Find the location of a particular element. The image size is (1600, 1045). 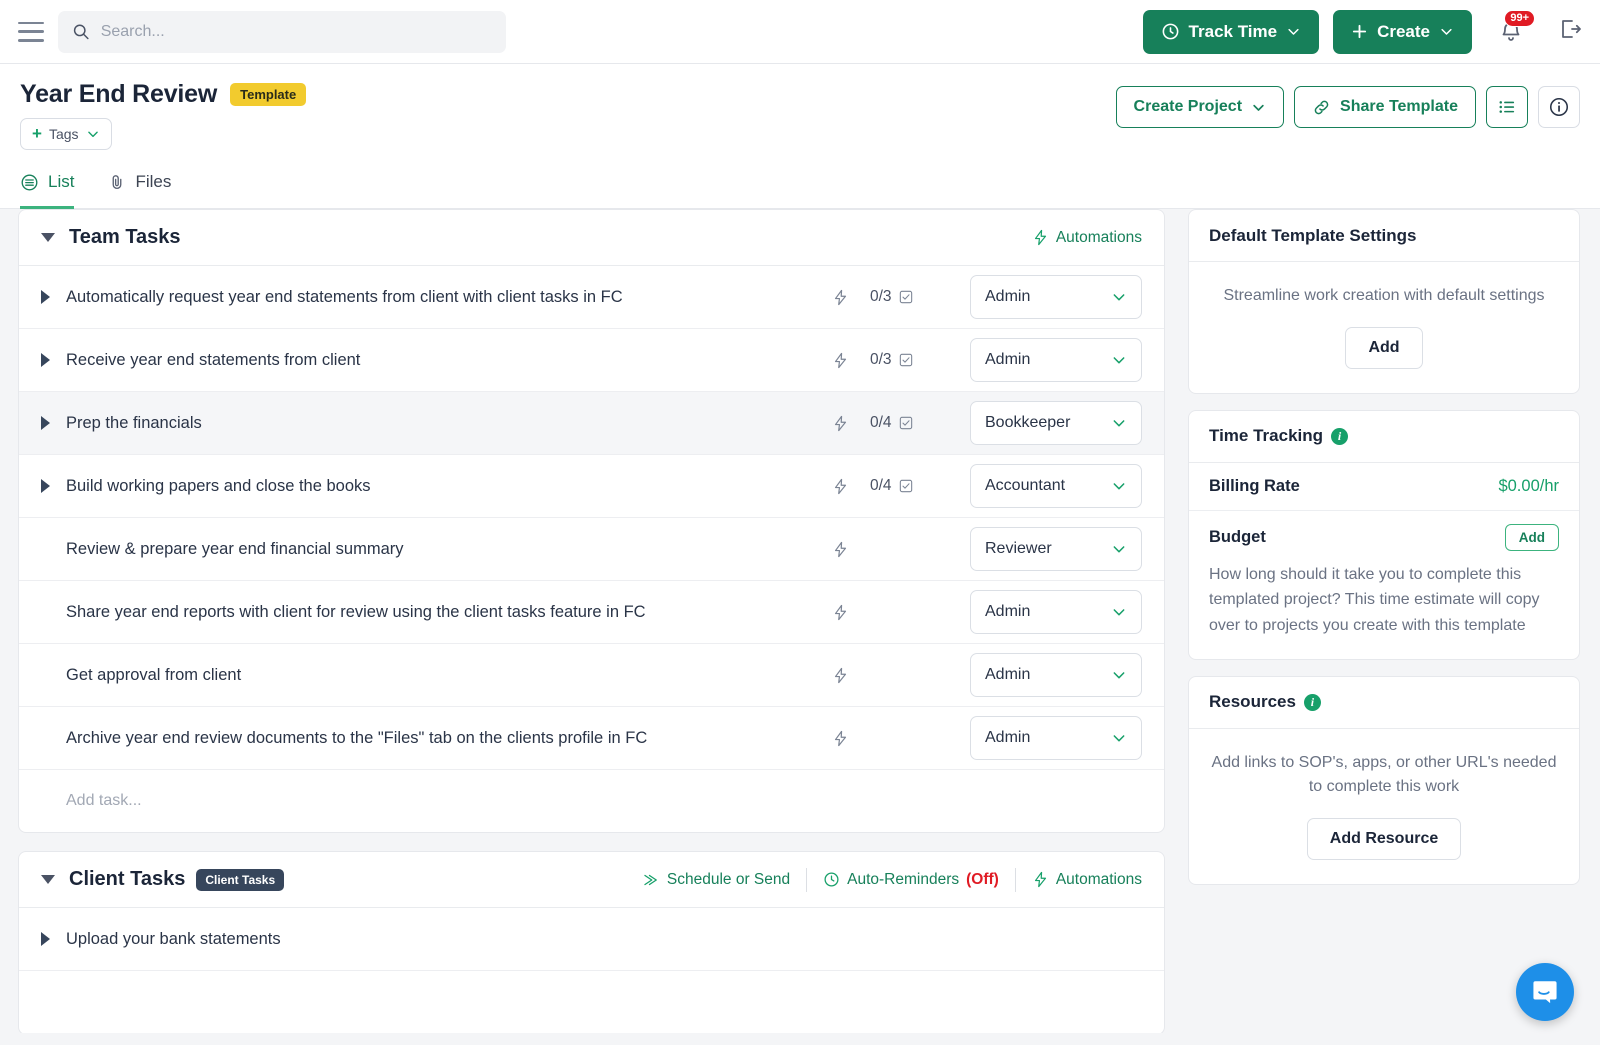

notifications-button: 99+ is located at coordinates (1514, 29).